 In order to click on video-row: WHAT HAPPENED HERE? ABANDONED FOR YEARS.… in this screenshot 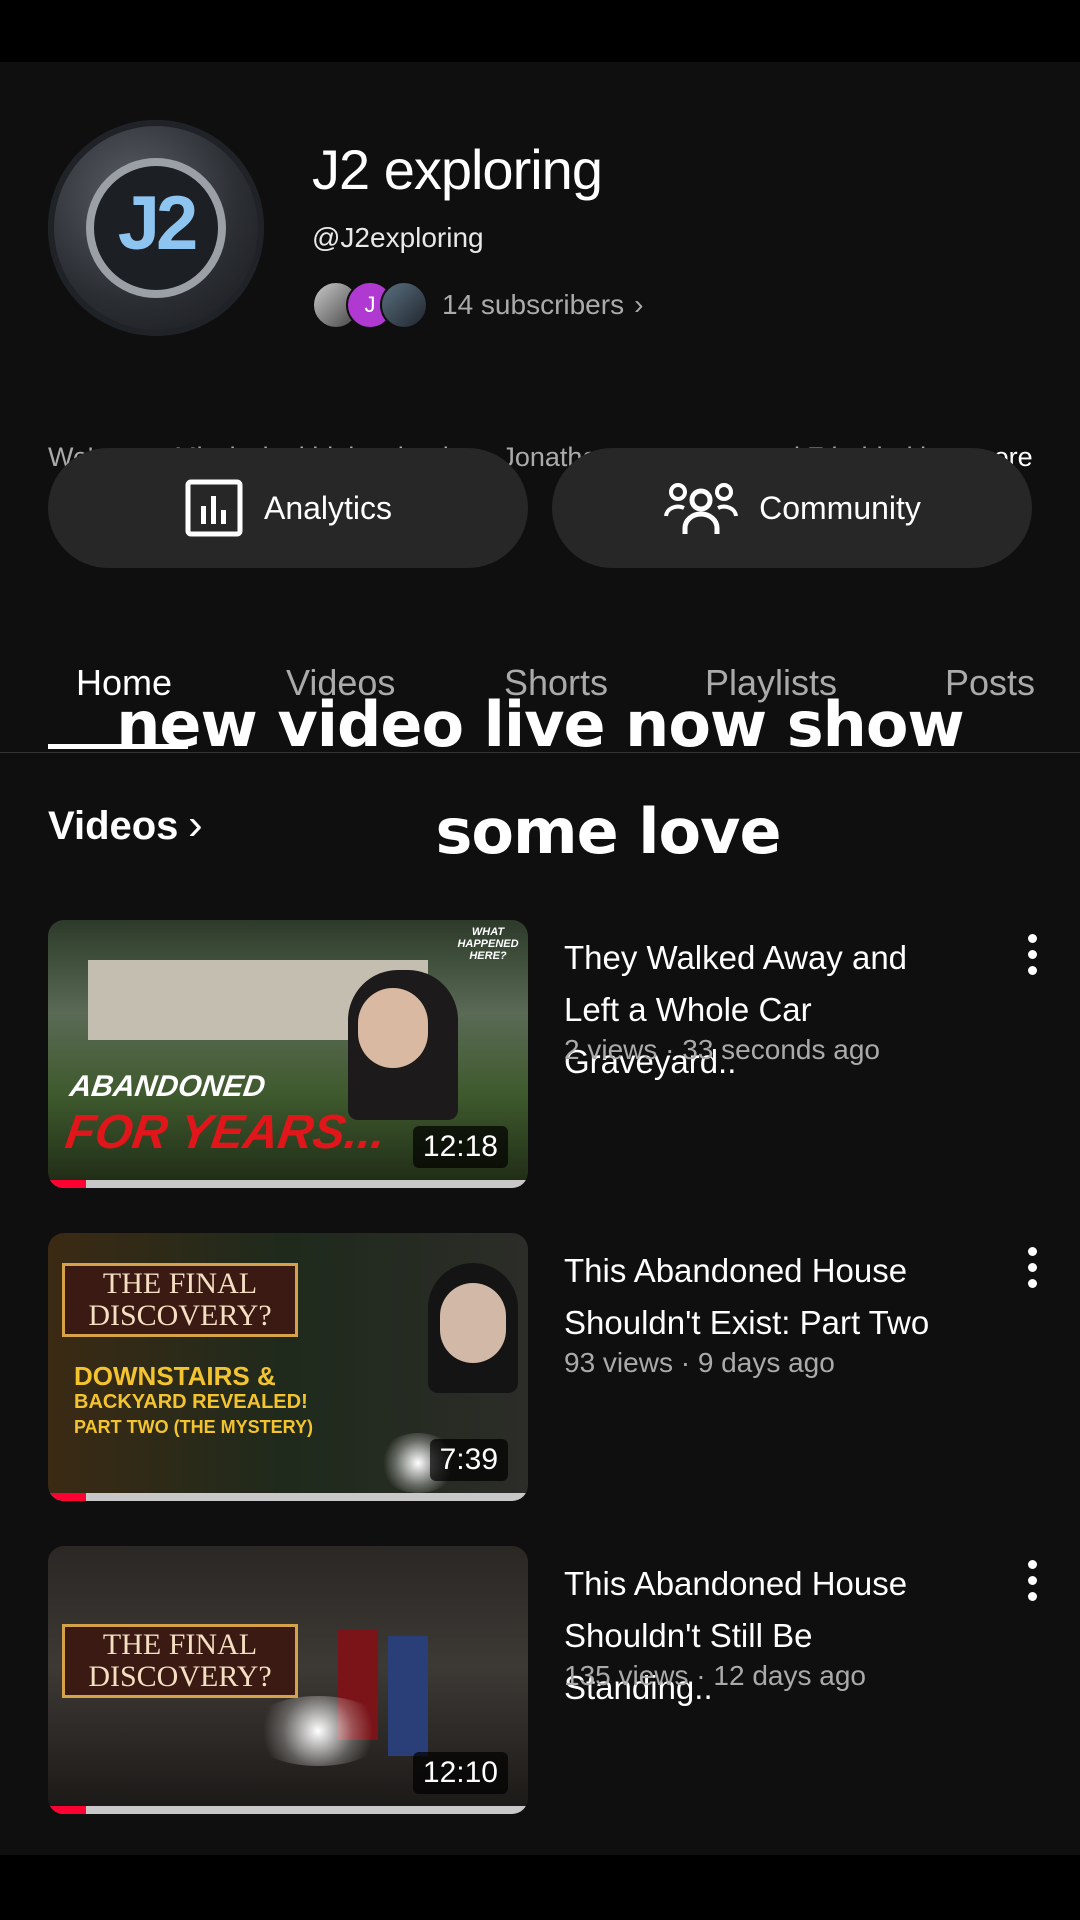, I will do `click(540, 1055)`.